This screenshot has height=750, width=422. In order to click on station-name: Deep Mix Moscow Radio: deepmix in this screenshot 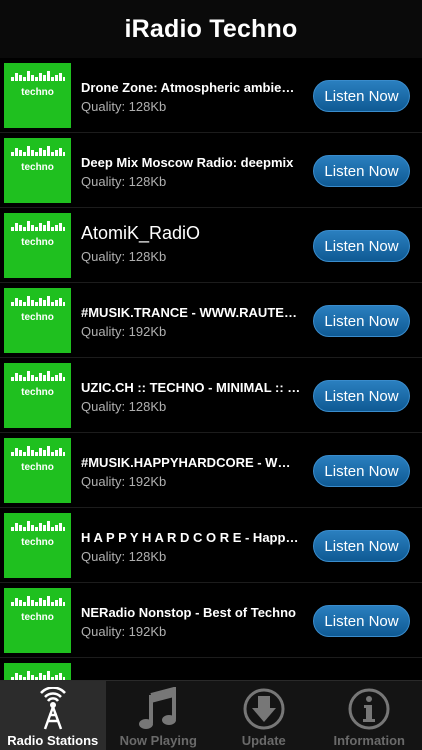, I will do `click(187, 162)`.